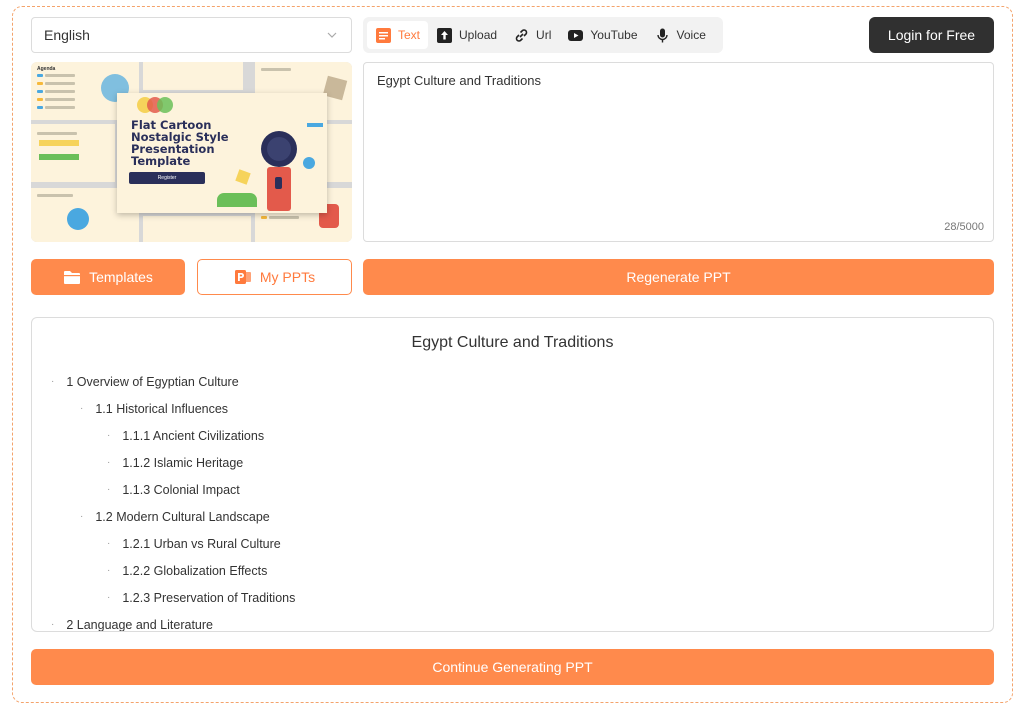 The image size is (1024, 711). Describe the element at coordinates (512, 597) in the screenshot. I see `outline-item: · 1.2.3 Preservation of Traditions` at that location.